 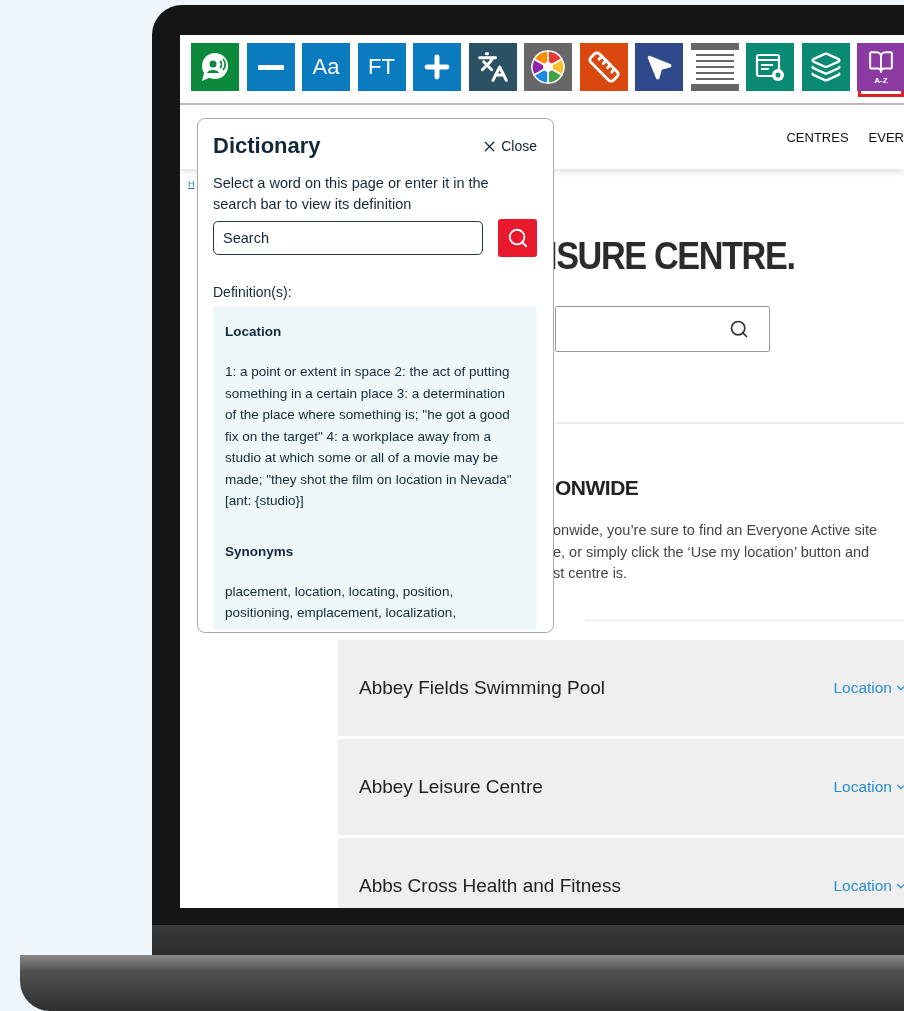 I want to click on minus-icon, so click(x=270, y=67).